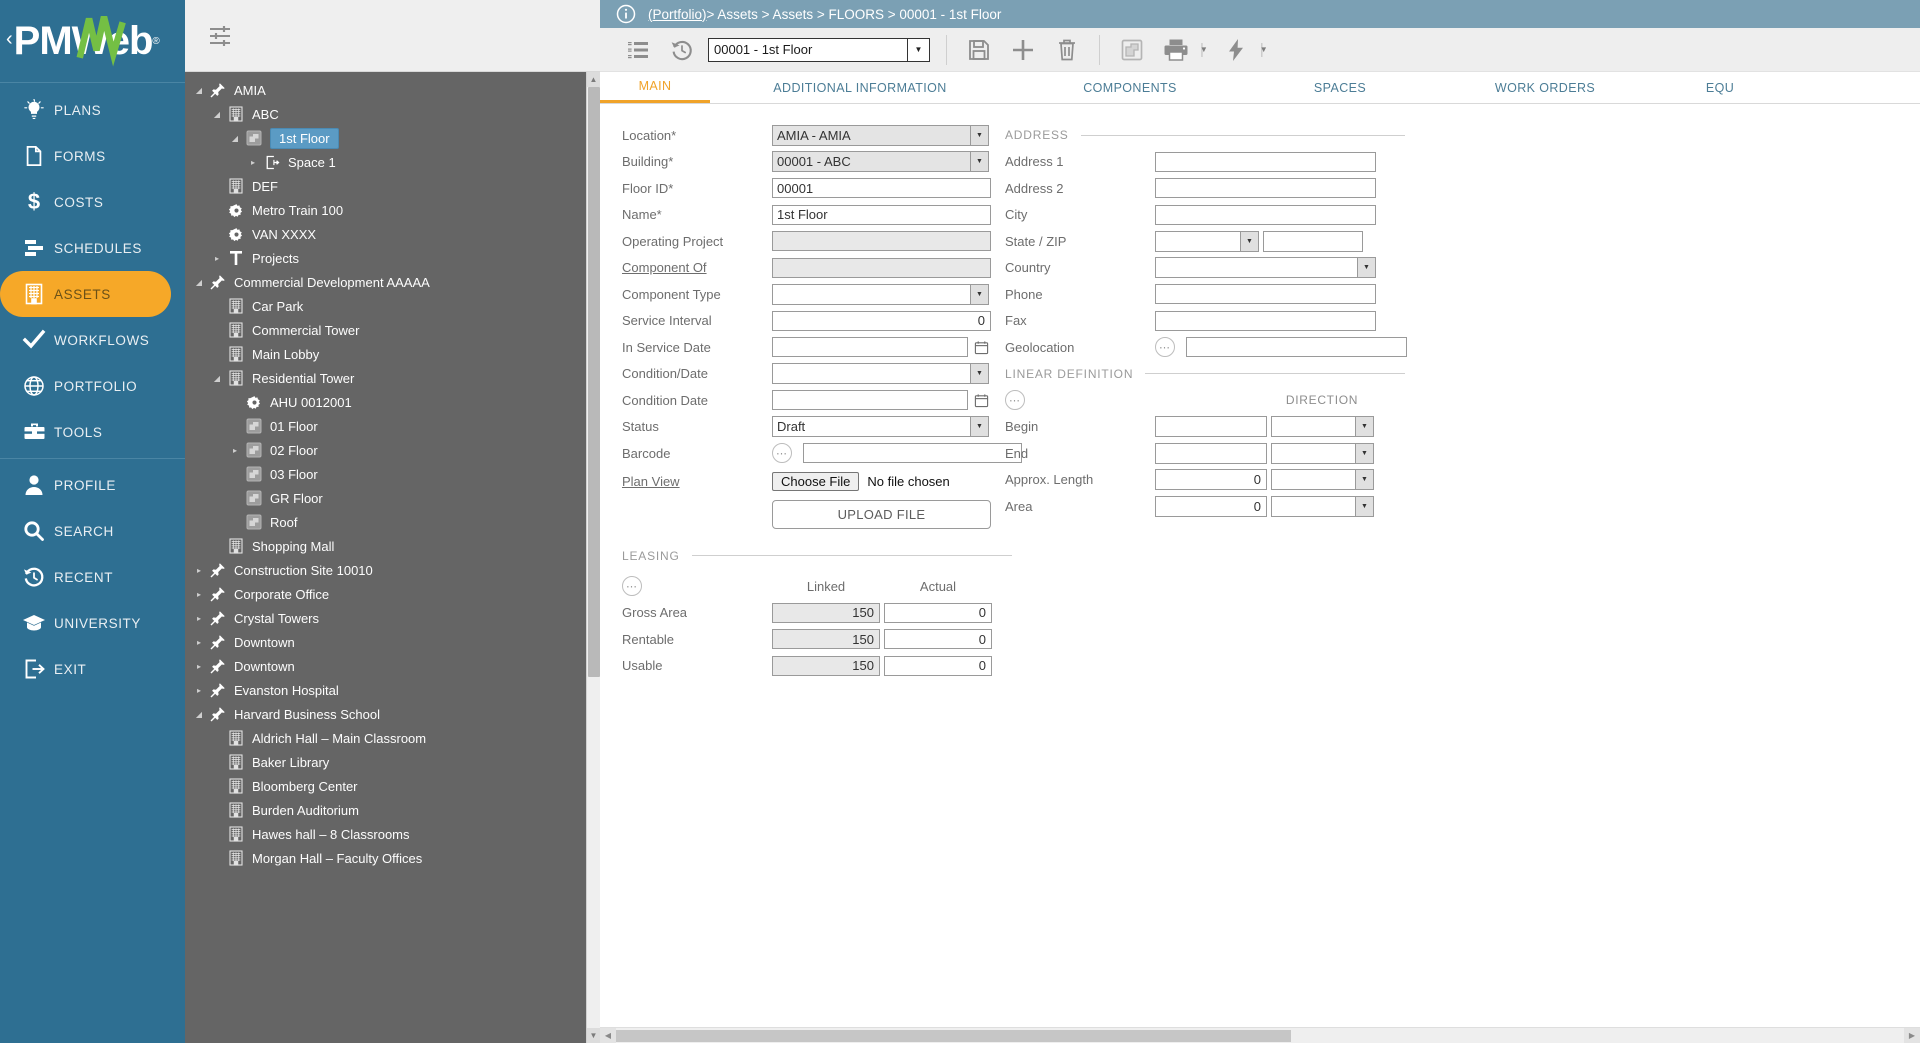 Image resolution: width=1920 pixels, height=1043 pixels. I want to click on print-button, so click(1176, 50).